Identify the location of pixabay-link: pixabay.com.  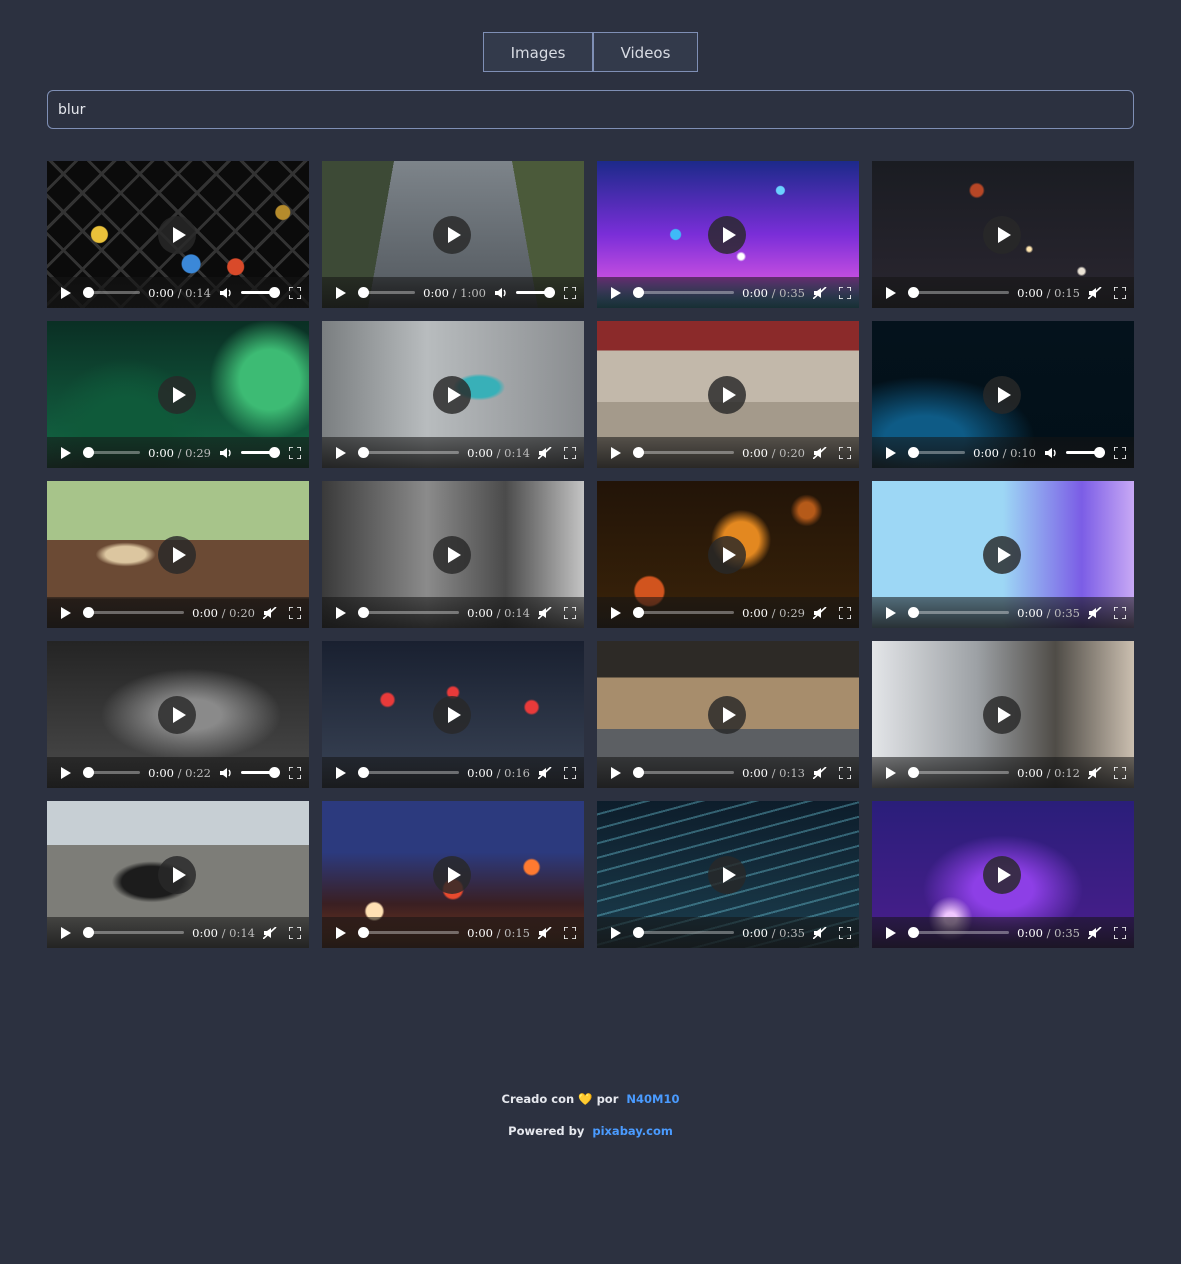
(632, 1131).